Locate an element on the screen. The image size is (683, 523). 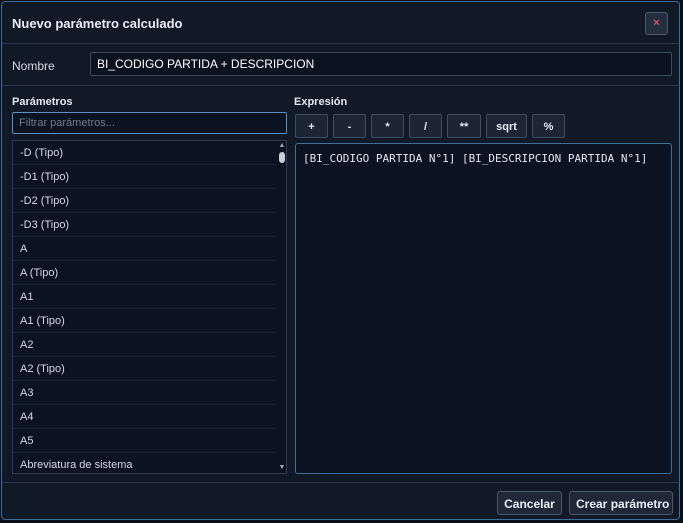
close-button: × is located at coordinates (656, 23).